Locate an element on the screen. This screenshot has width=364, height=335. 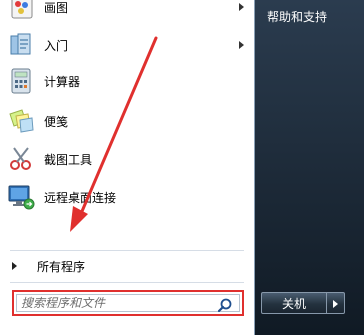
shutdown-options-arrow-icon is located at coordinates (336, 303).